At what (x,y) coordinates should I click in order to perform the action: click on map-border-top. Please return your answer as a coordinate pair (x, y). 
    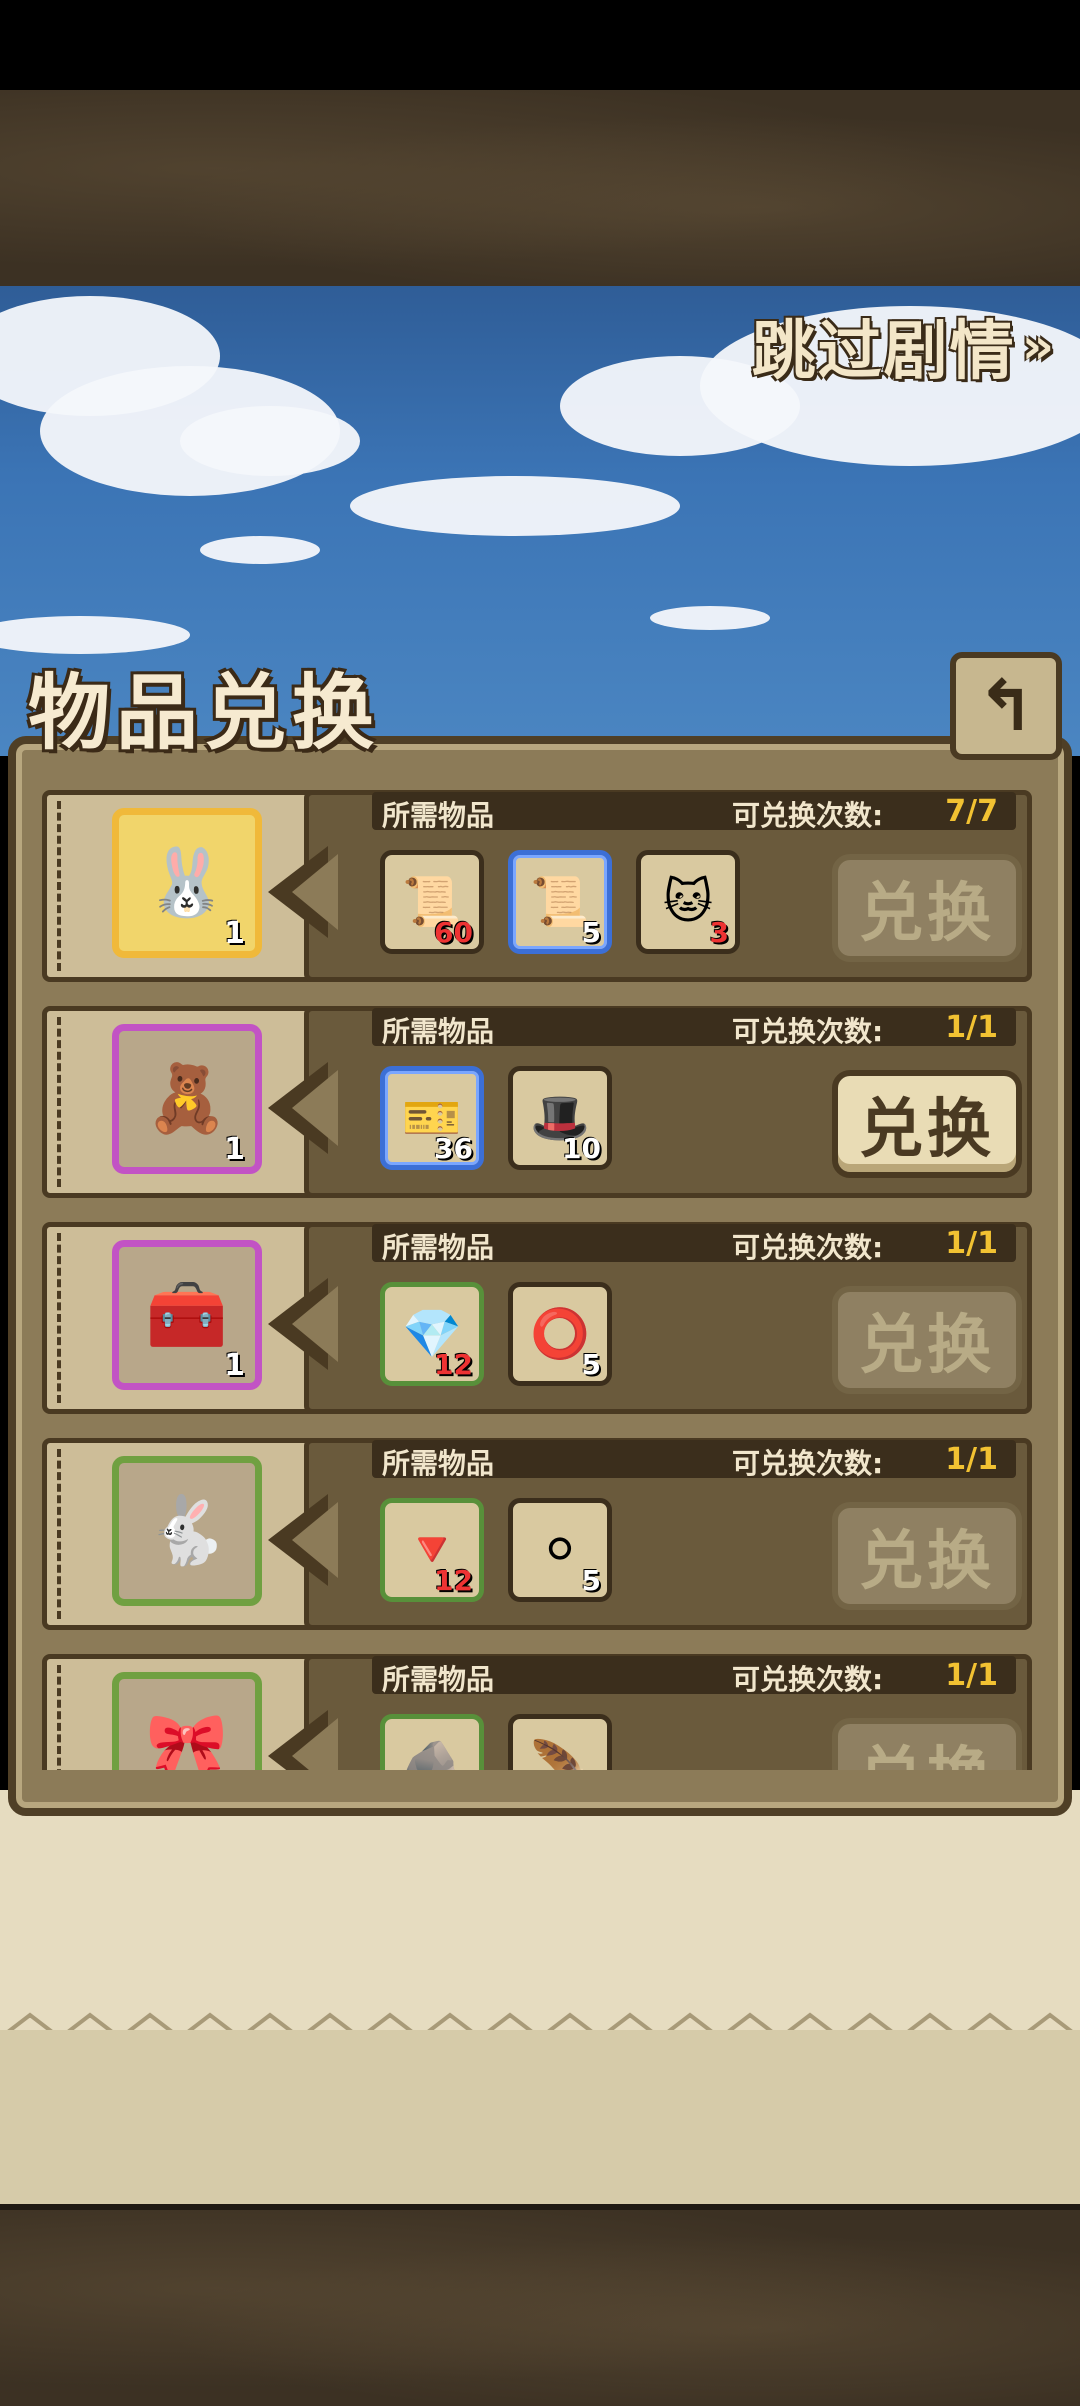
    Looking at the image, I should click on (540, 191).